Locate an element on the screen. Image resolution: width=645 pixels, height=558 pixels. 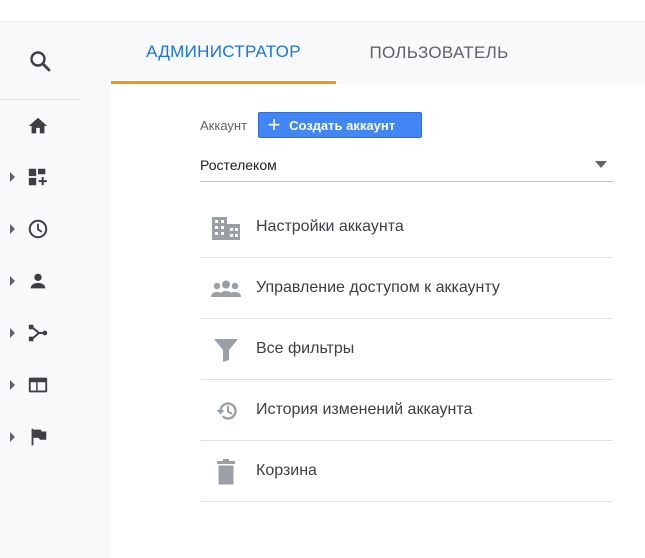
trash-icon is located at coordinates (226, 472).